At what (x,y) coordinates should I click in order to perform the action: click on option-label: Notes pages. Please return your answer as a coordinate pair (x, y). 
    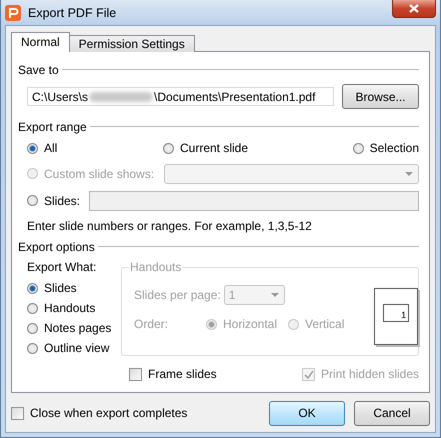
    Looking at the image, I should click on (78, 328).